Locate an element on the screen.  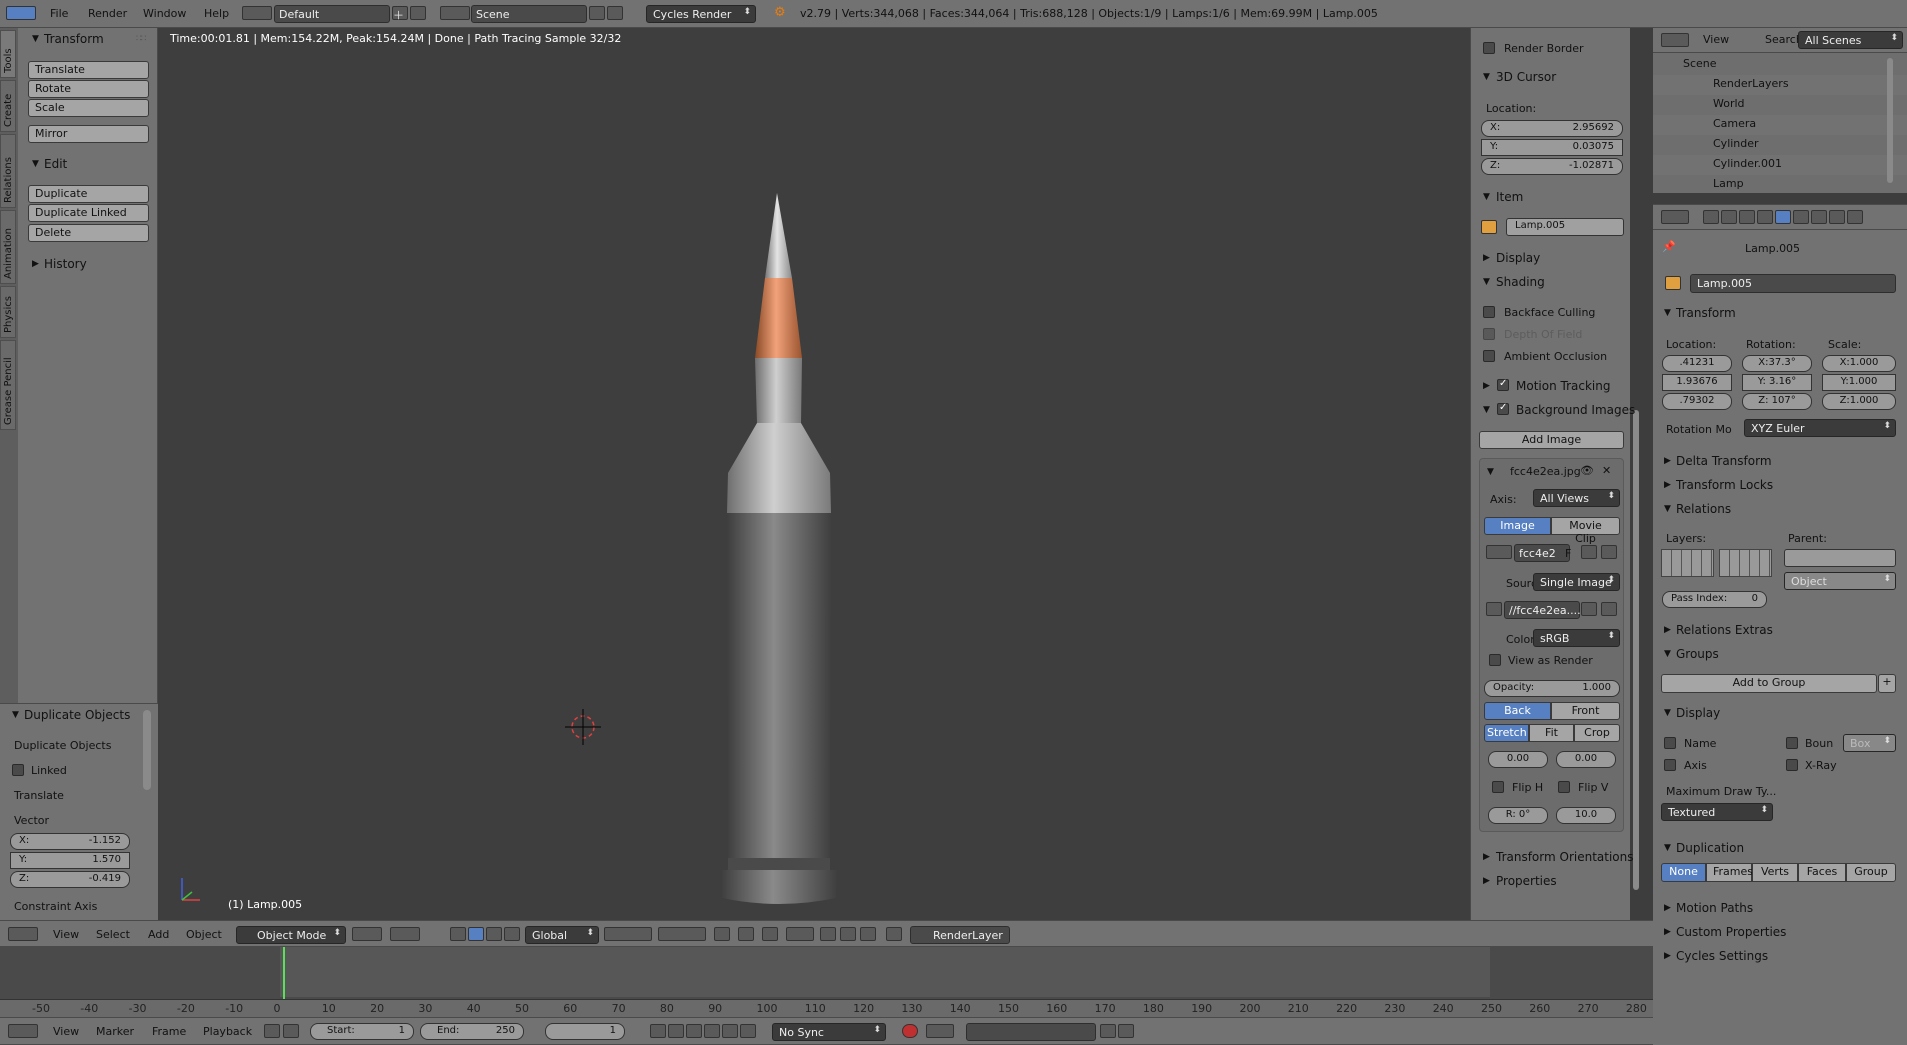
timeline-menu-playback: Playback is located at coordinates (227, 1031).